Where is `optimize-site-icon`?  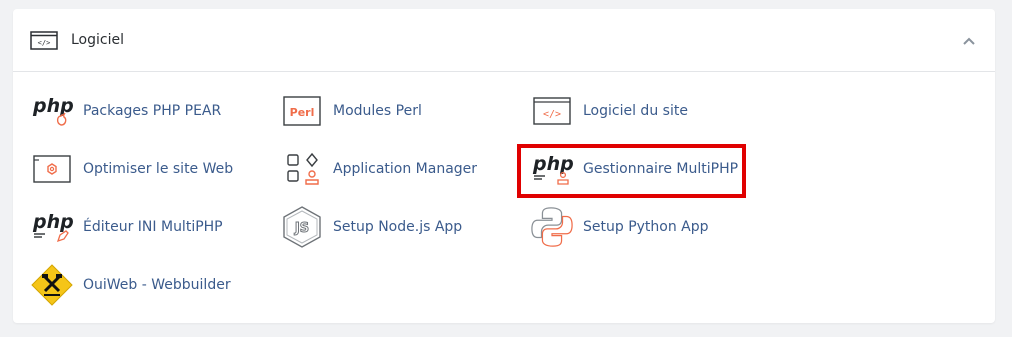
optimize-site-icon is located at coordinates (52, 169).